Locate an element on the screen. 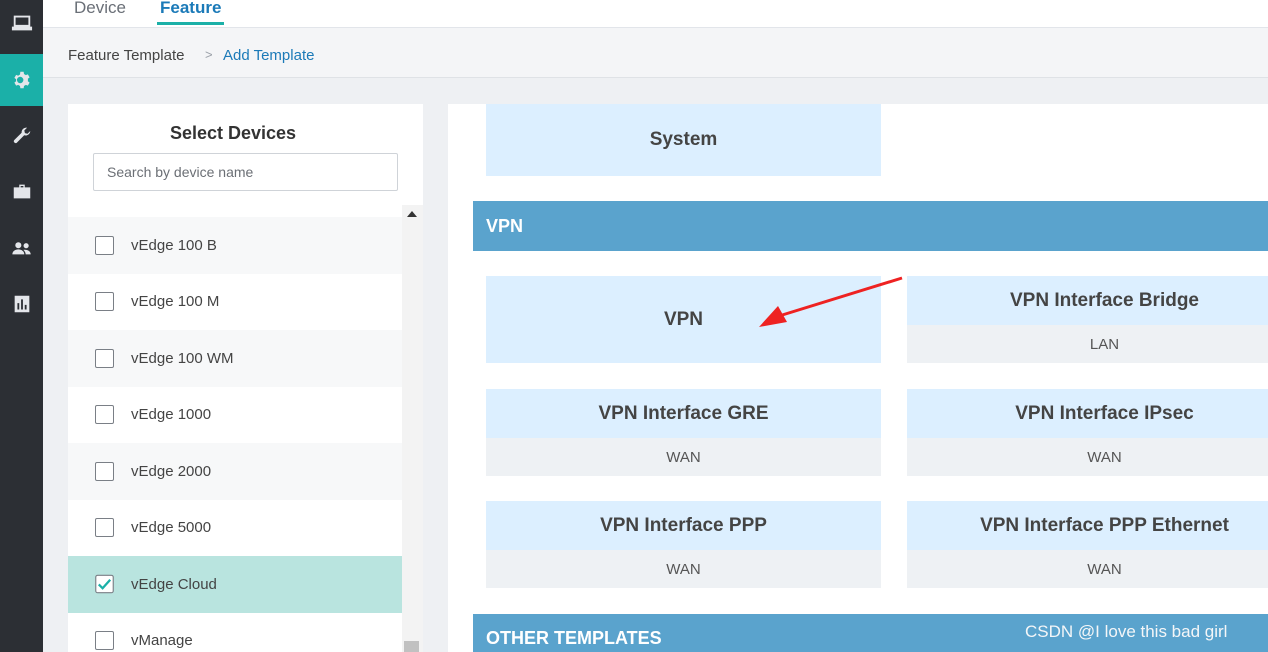 The width and height of the screenshot is (1268, 652). card-title: VPN Interface PPP is located at coordinates (683, 525).